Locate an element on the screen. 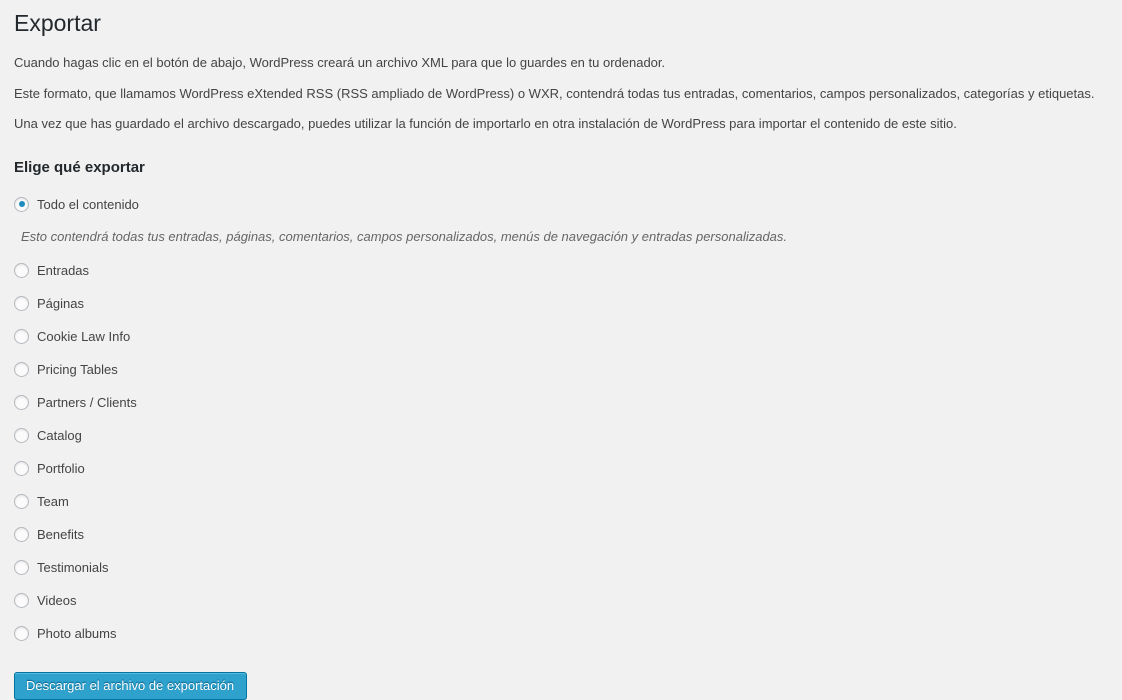 The width and height of the screenshot is (1122, 700). option-label-partners-clients: Partners / Clients is located at coordinates (87, 402).